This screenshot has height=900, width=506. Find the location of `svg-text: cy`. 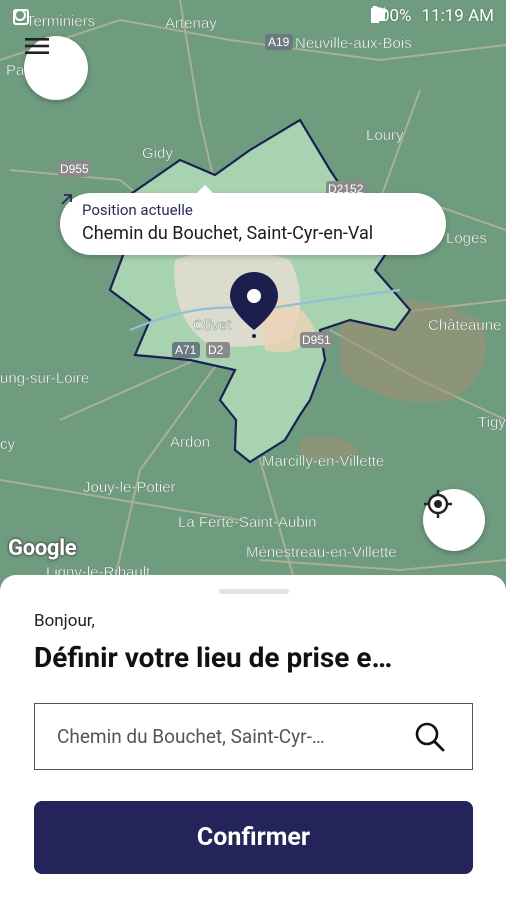

svg-text: cy is located at coordinates (8, 444).